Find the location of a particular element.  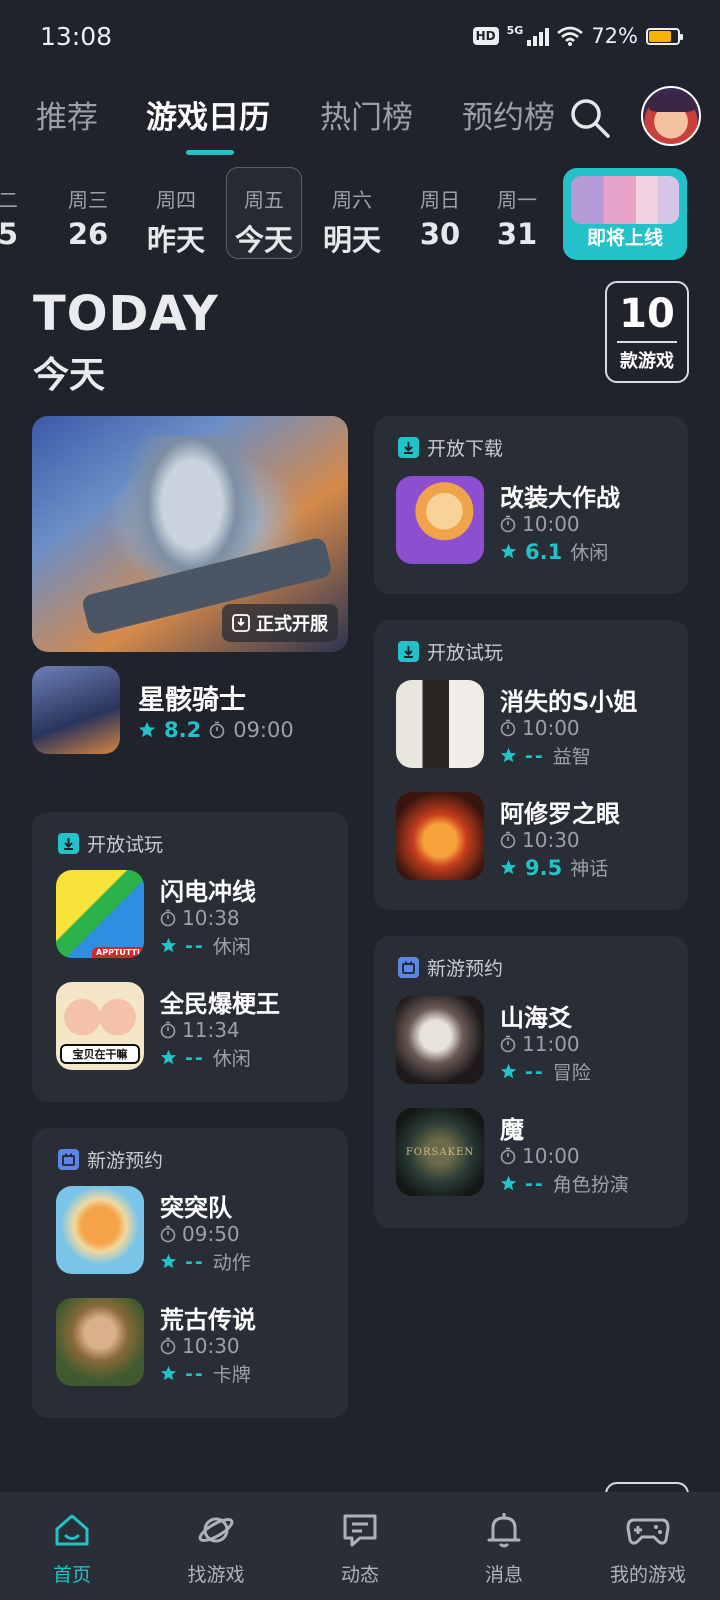

game-icon: APPTUTTI is located at coordinates (100, 914).